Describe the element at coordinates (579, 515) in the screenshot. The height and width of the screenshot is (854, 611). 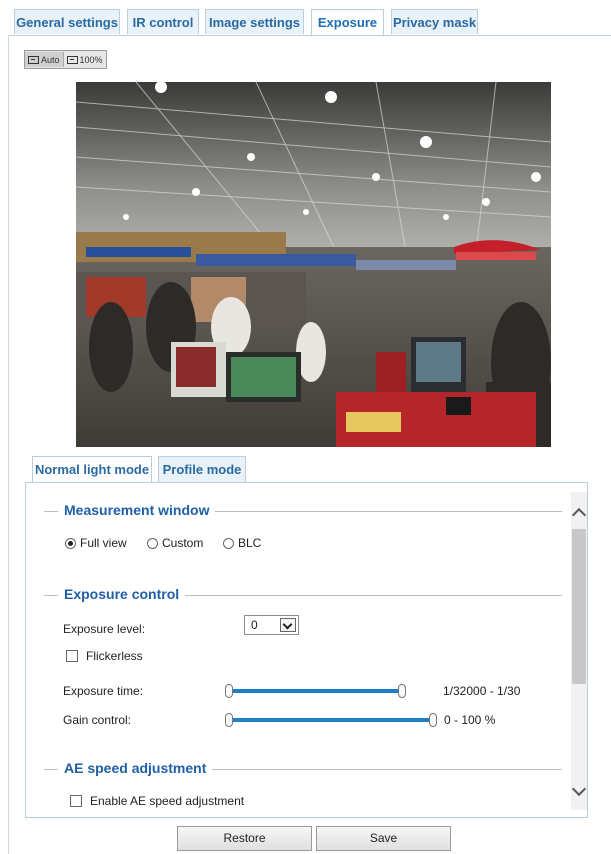
I see `scroll-up-arrow-icon` at that location.